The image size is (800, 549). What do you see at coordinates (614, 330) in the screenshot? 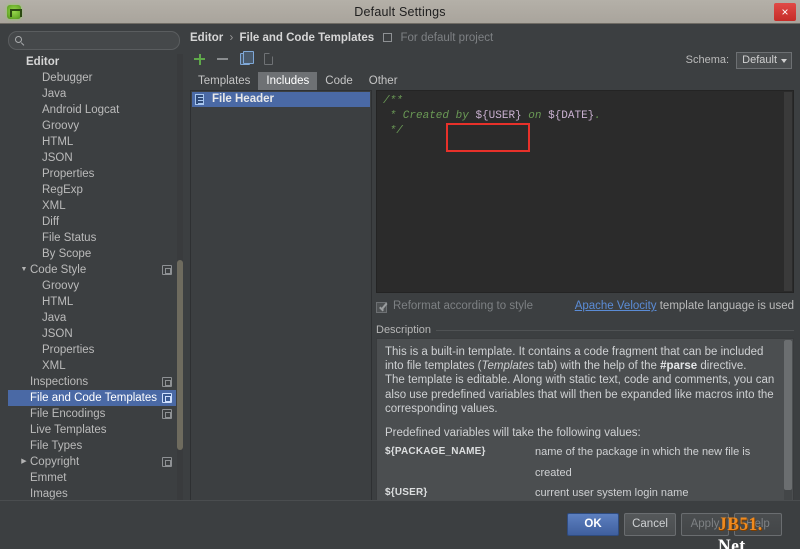
I see `description-divider` at bounding box center [614, 330].